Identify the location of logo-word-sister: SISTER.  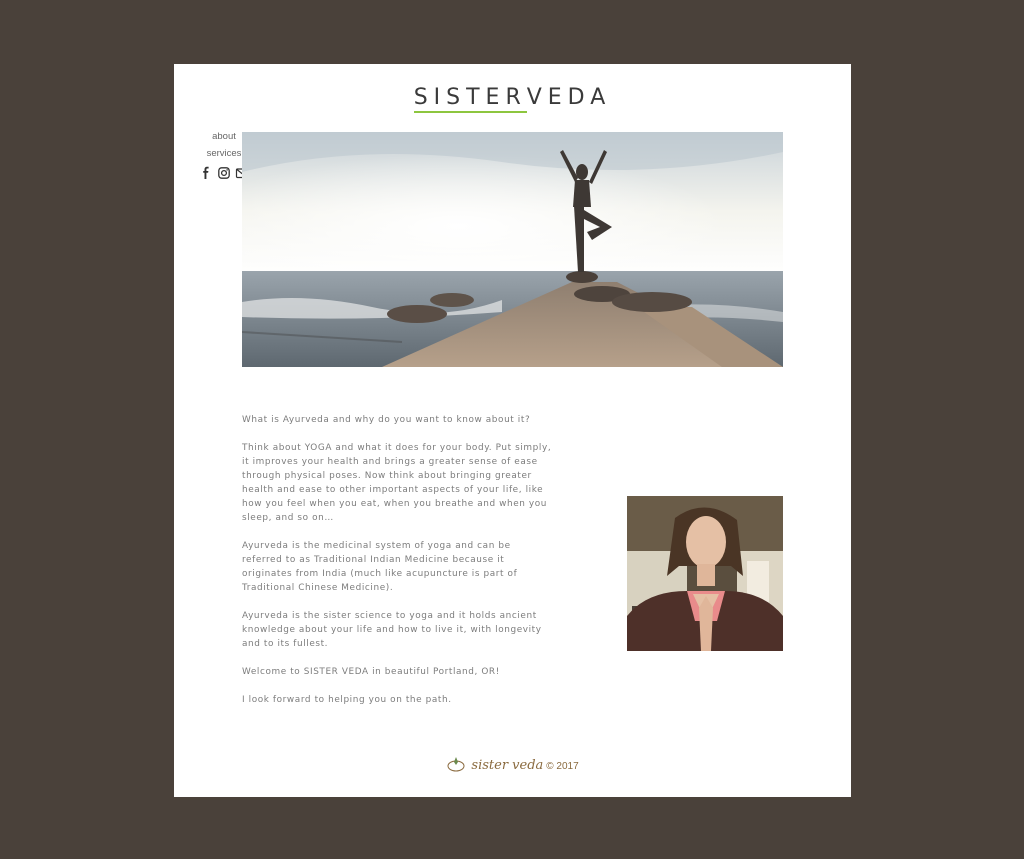
(470, 99).